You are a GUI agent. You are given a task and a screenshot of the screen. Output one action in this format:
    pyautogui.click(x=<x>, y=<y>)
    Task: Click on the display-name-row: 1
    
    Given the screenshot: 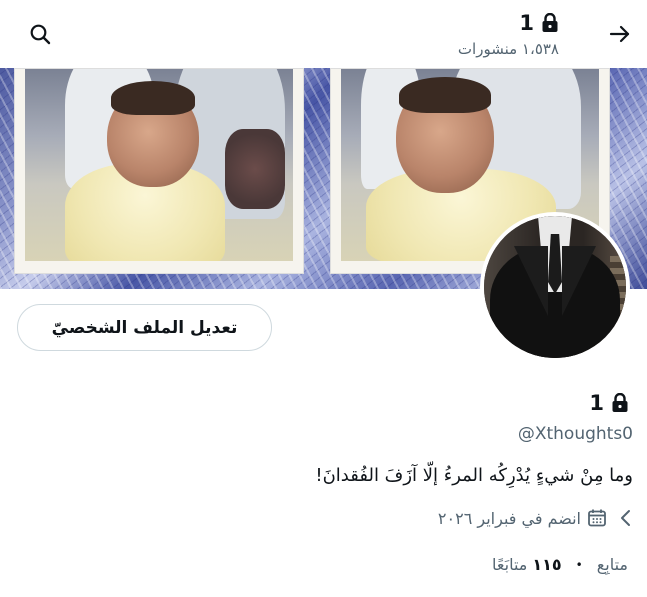 What is the action you would take?
    pyautogui.click(x=609, y=403)
    